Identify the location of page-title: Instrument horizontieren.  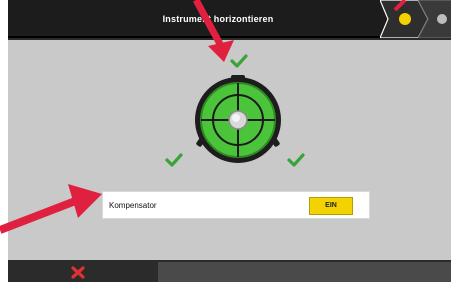
(218, 19).